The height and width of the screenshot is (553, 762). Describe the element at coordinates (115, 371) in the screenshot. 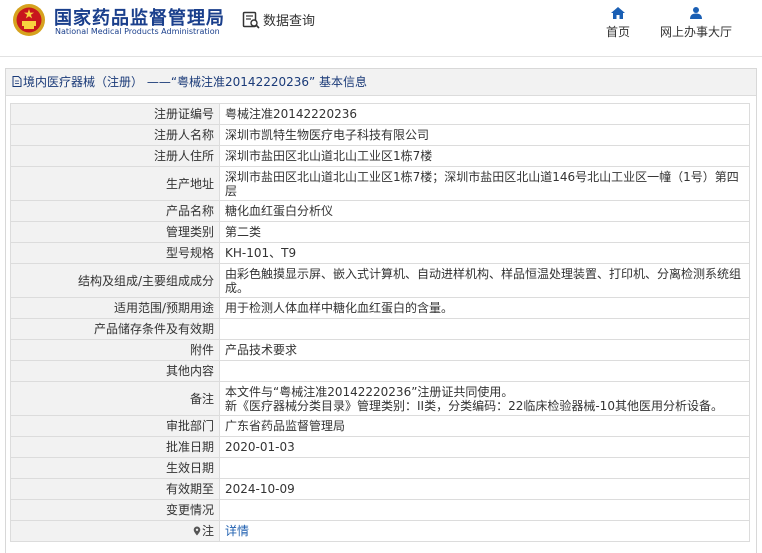

I see `row-label: 其他内容` at that location.